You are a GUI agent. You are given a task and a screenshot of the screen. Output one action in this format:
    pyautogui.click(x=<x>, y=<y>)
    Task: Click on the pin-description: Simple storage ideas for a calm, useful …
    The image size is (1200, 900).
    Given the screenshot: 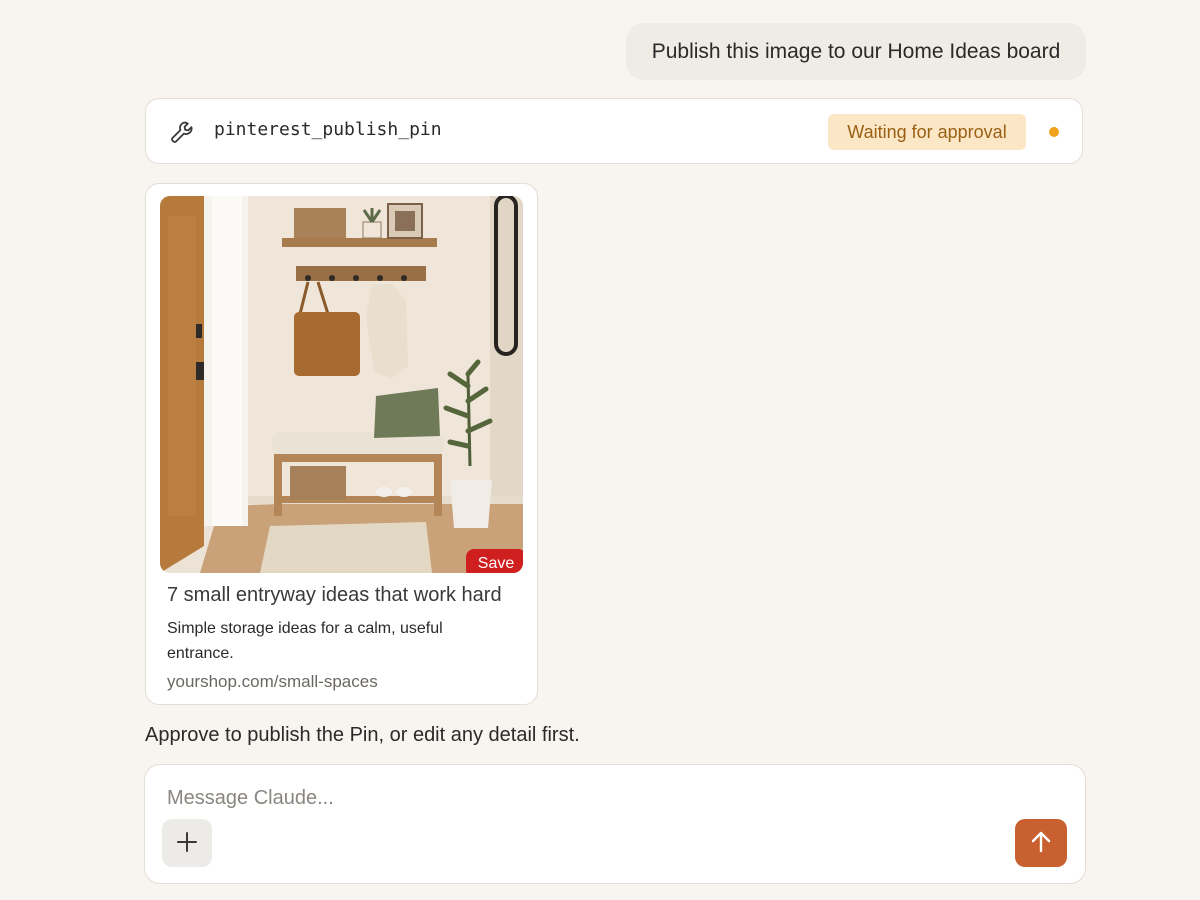 What is the action you would take?
    pyautogui.click(x=305, y=641)
    